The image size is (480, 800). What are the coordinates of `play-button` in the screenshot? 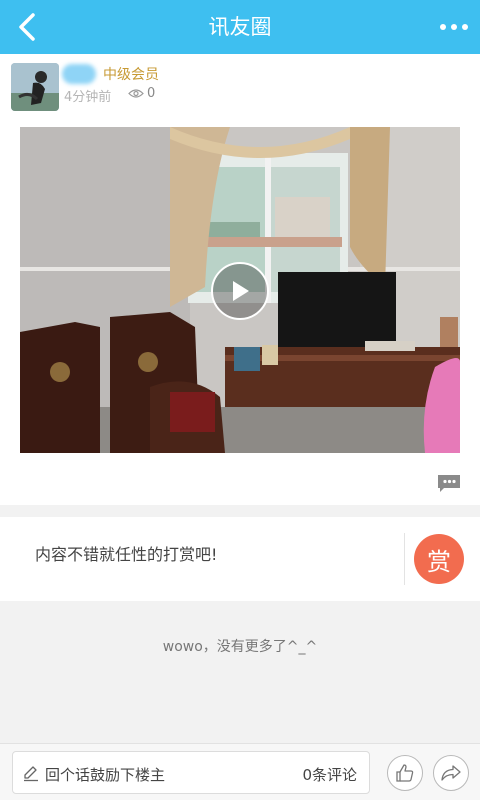 It's located at (240, 291).